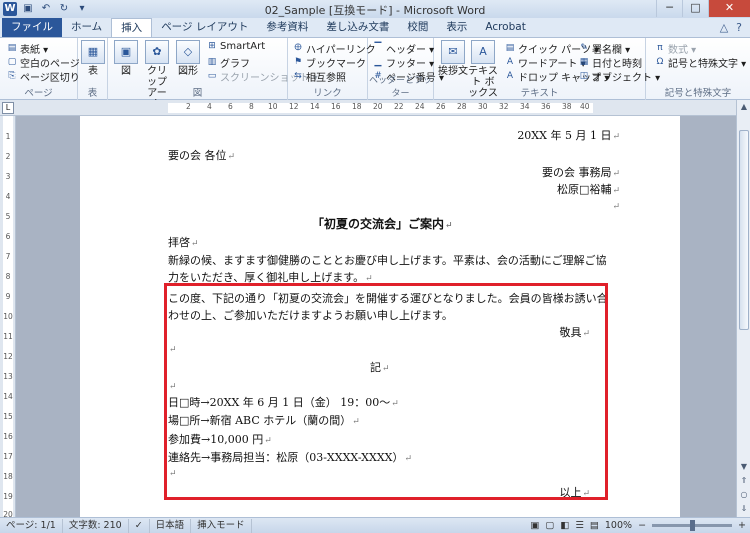 This screenshot has height=533, width=750. I want to click on clipart-icon: ✿, so click(157, 52).